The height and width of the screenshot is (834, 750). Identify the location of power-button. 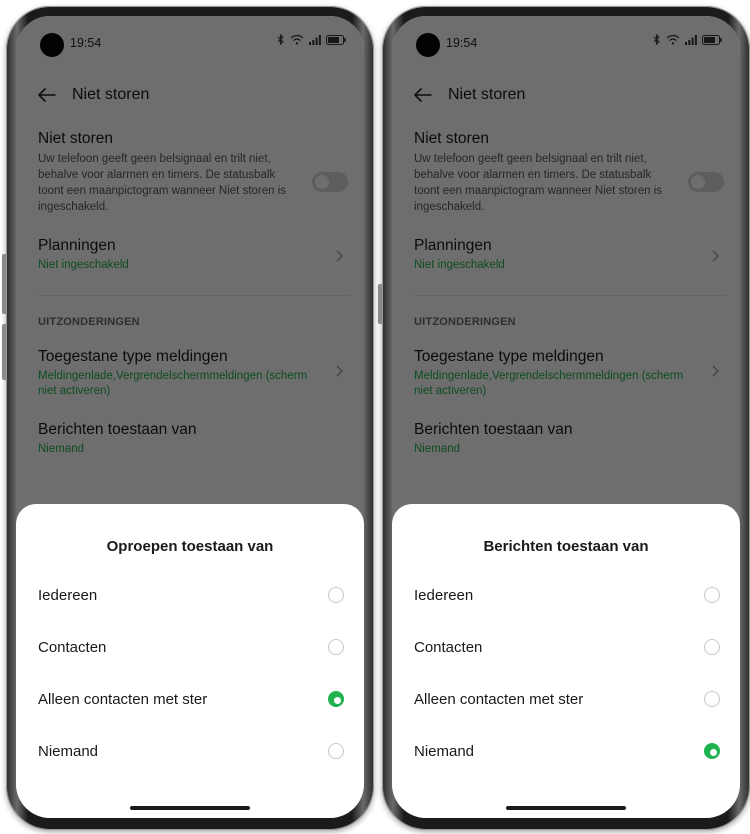
(4, 352).